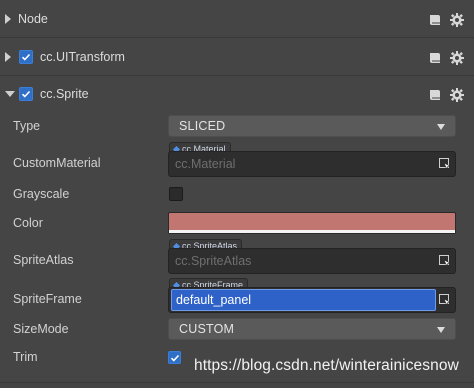 This screenshot has height=388, width=474. I want to click on section-title: cc.Sprite, so click(64, 94).